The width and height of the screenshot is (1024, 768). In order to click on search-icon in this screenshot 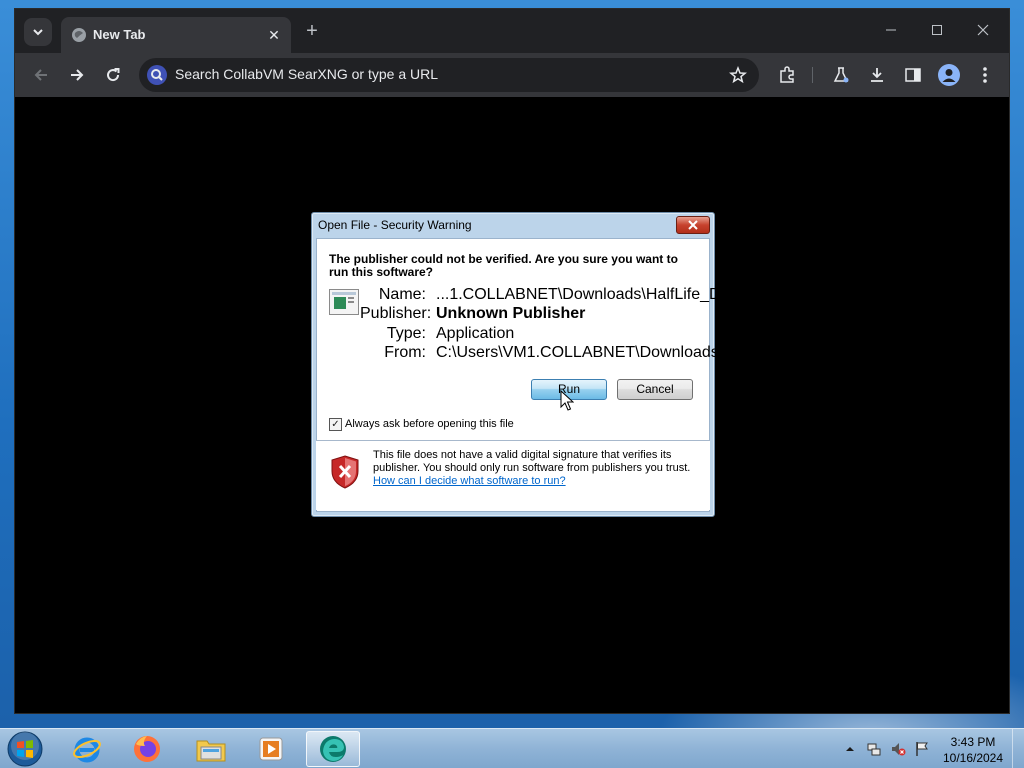, I will do `click(157, 75)`.